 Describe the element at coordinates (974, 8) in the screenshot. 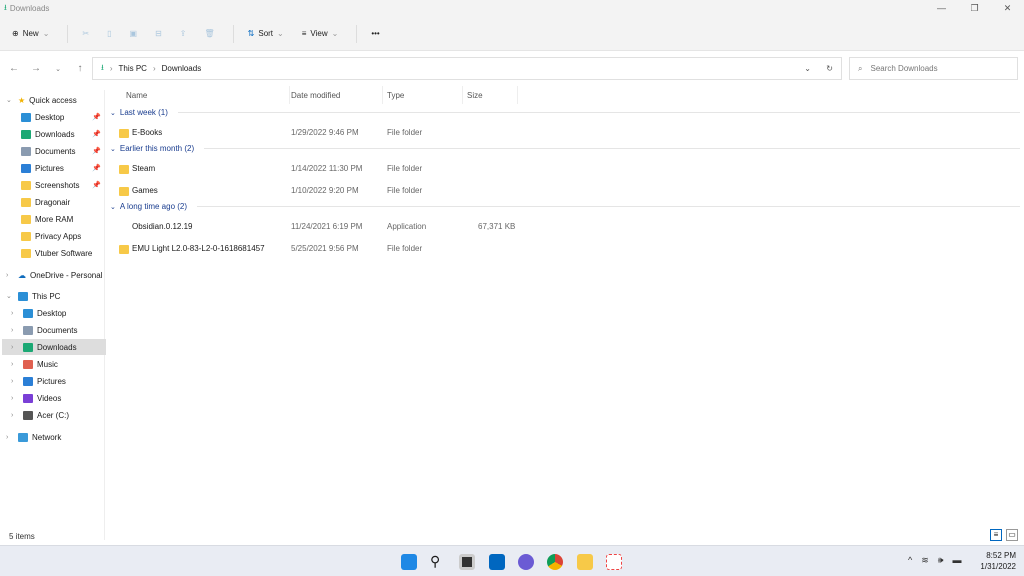

I see `restore-button: ❐` at that location.